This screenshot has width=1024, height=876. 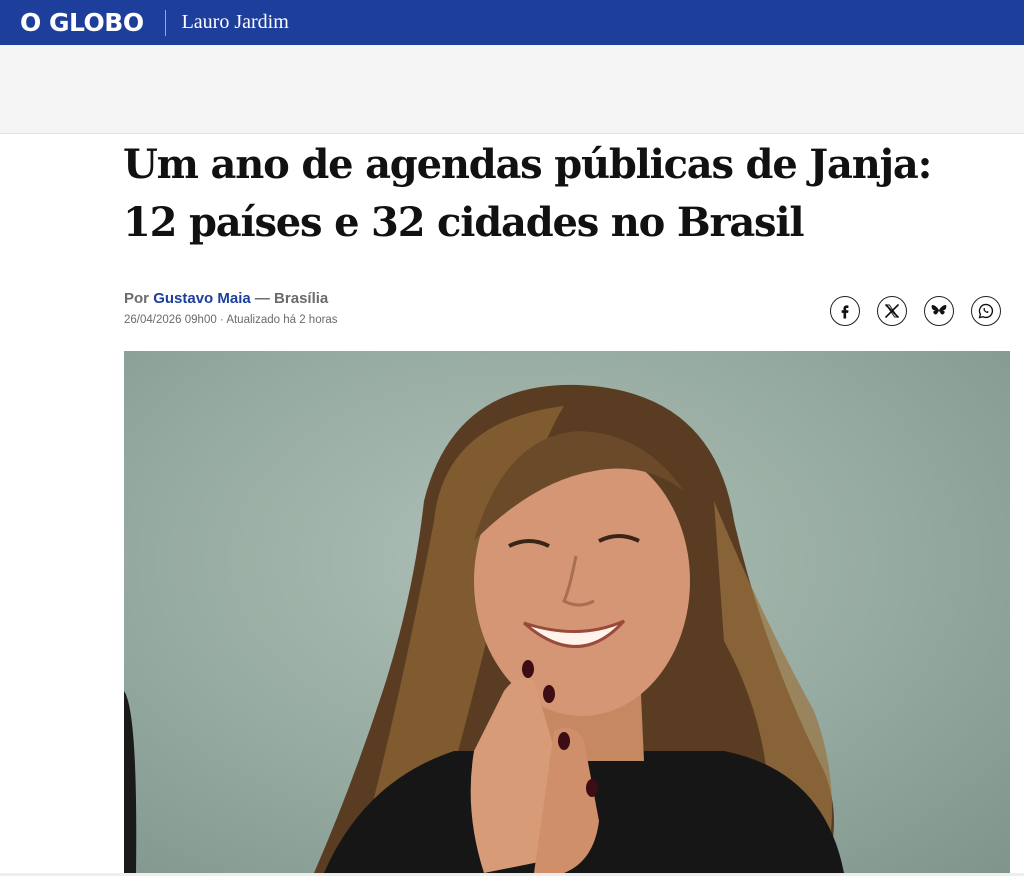 What do you see at coordinates (165, 22) in the screenshot?
I see `nav-divider` at bounding box center [165, 22].